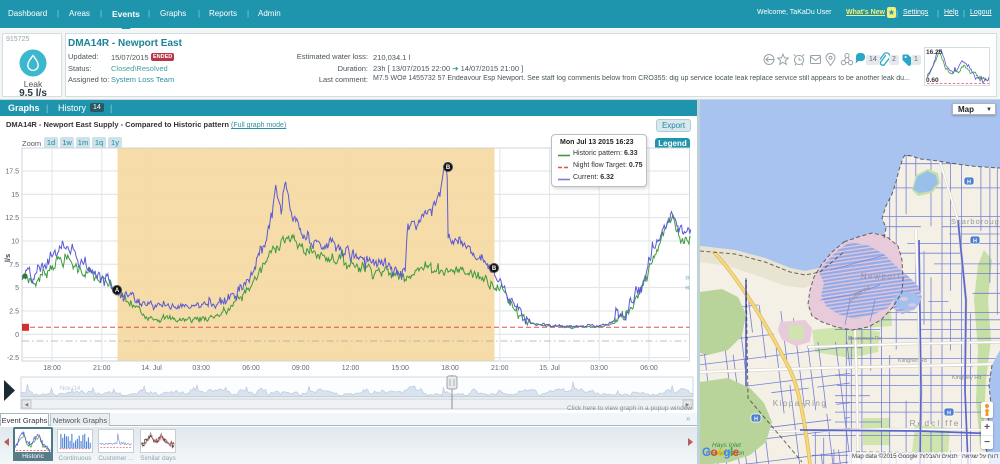 The image size is (1000, 464). I want to click on svg-text: 12:00, so click(351, 368).